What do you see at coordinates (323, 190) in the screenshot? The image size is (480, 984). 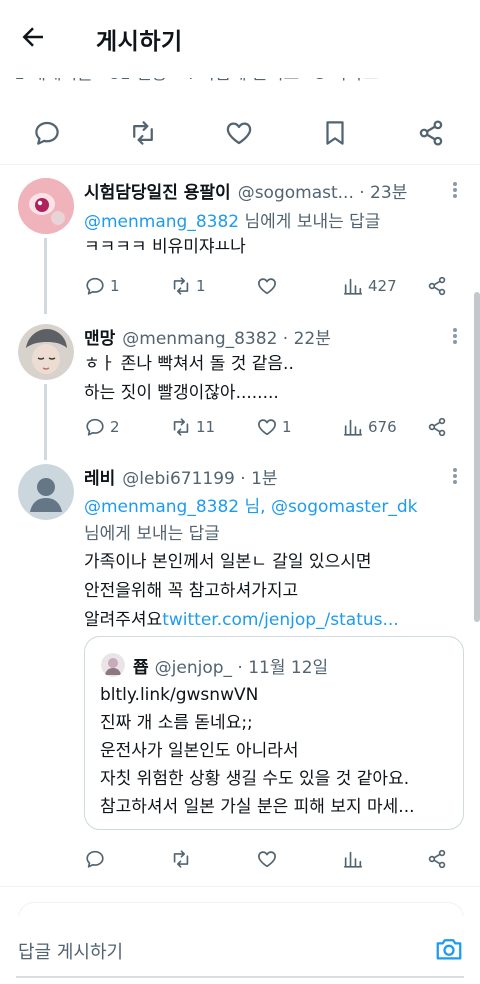 I see `handle-and-time: @sogomast... · 23분` at bounding box center [323, 190].